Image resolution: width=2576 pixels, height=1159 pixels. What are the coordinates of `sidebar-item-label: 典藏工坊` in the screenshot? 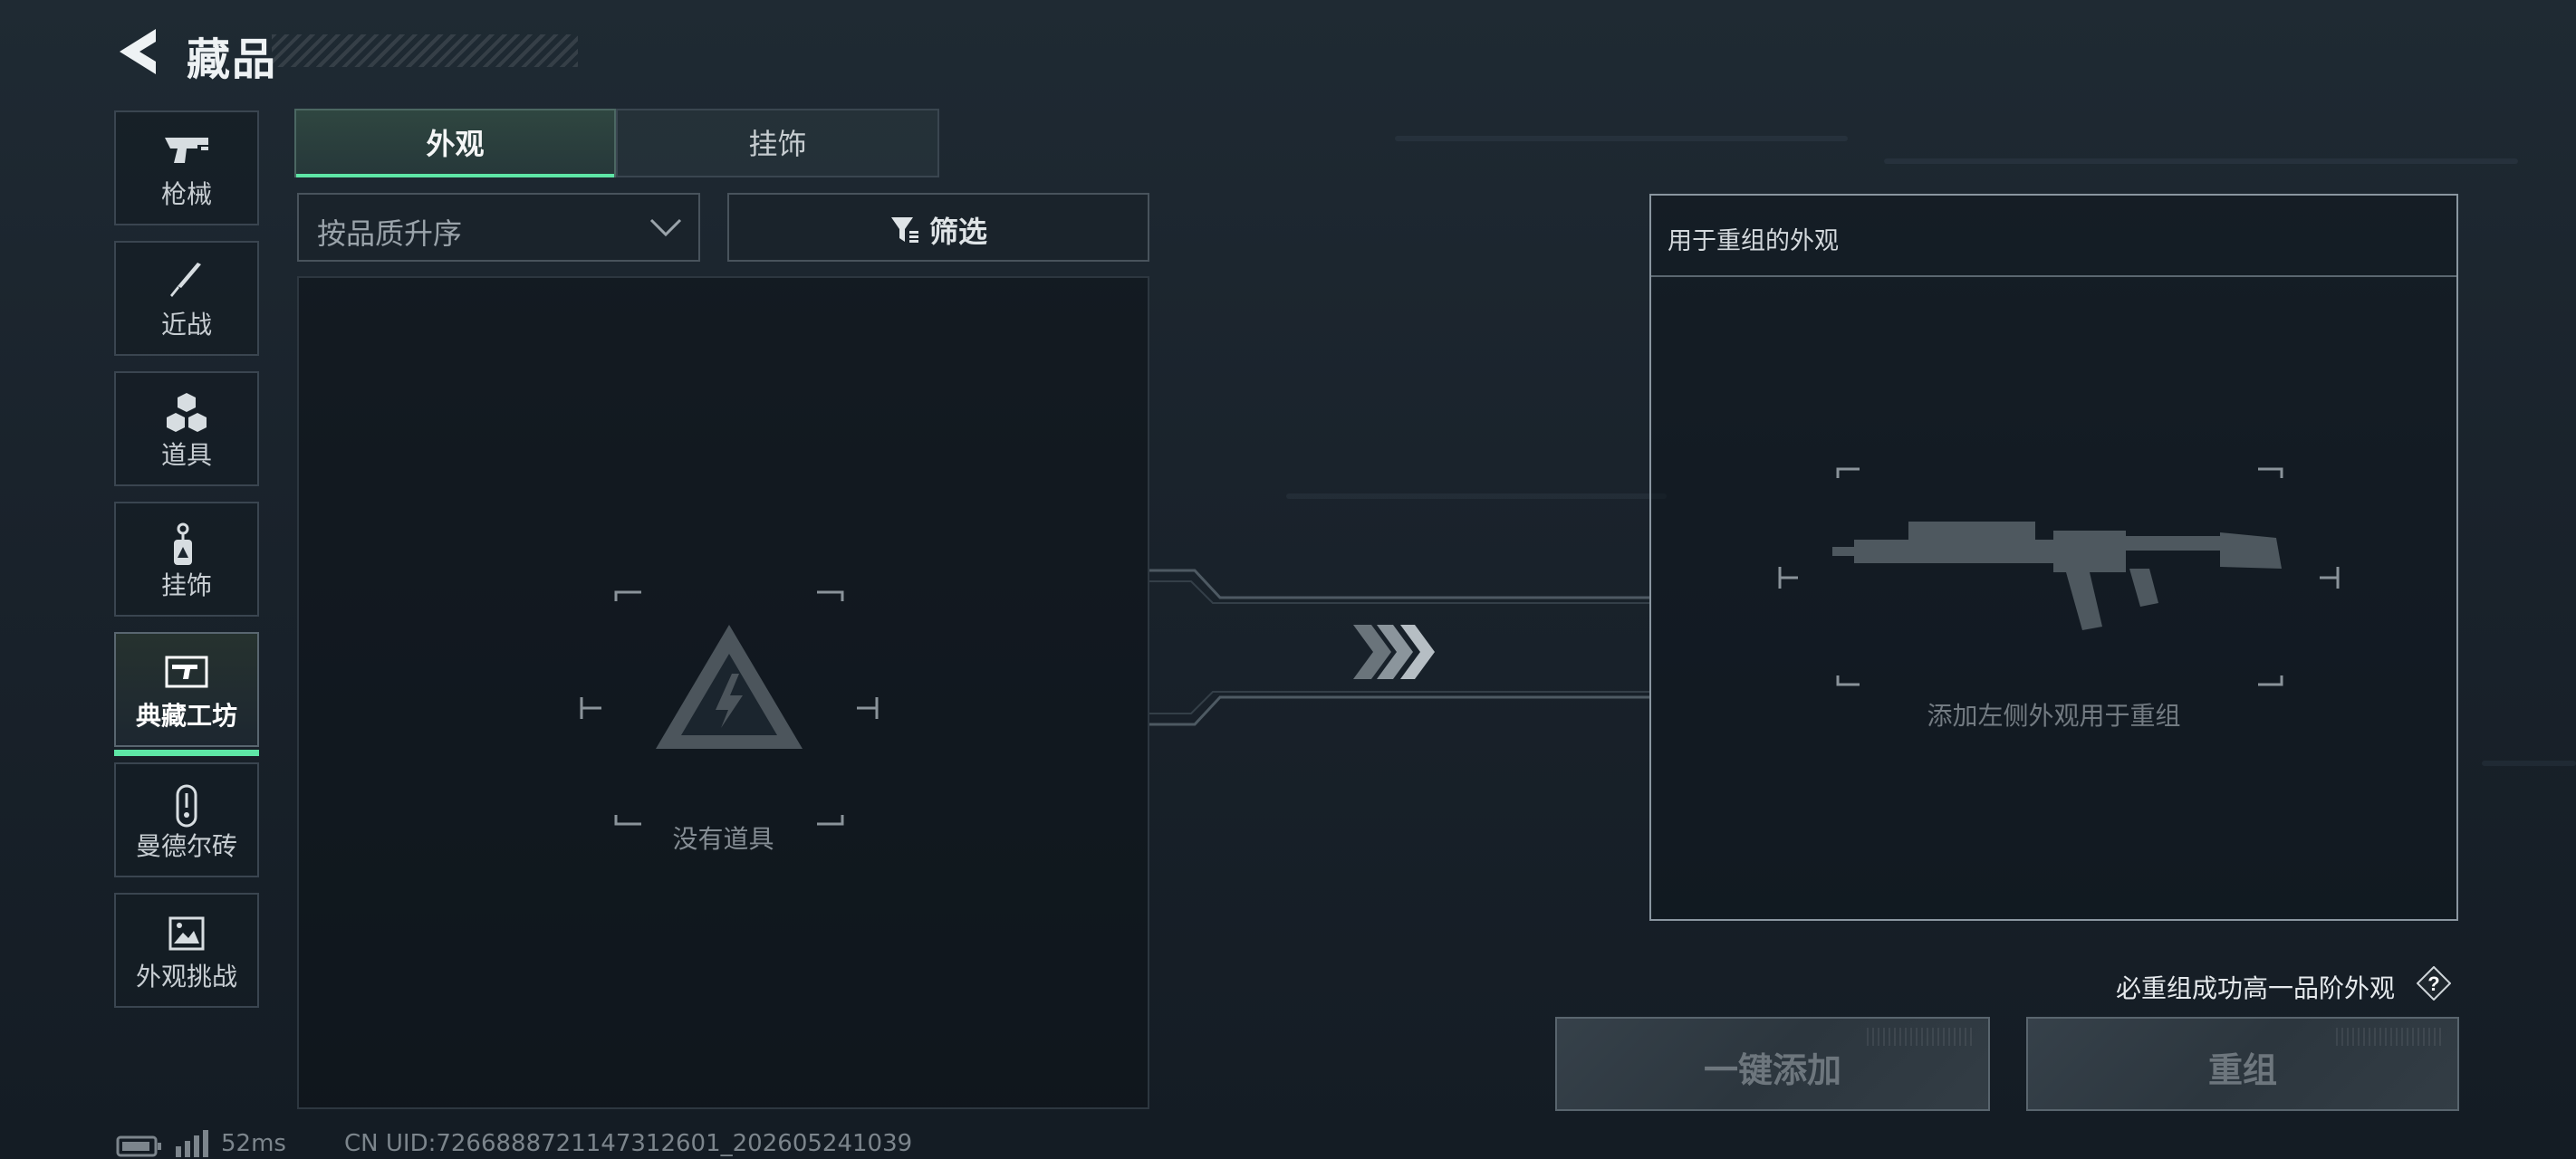 It's located at (186, 716).